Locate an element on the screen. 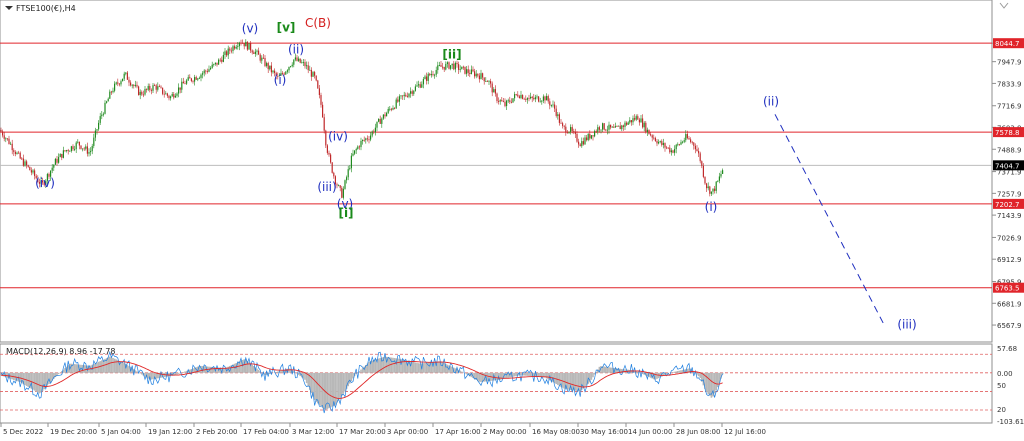 The image size is (1024, 441). wave-label: (i) is located at coordinates (280, 80).